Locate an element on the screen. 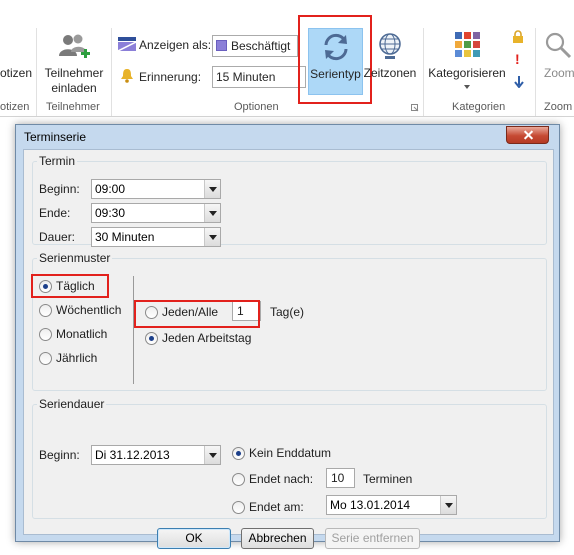 This screenshot has width=574, height=555. invite-attendees-button: Teilnehmer einladen is located at coordinates (74, 63).